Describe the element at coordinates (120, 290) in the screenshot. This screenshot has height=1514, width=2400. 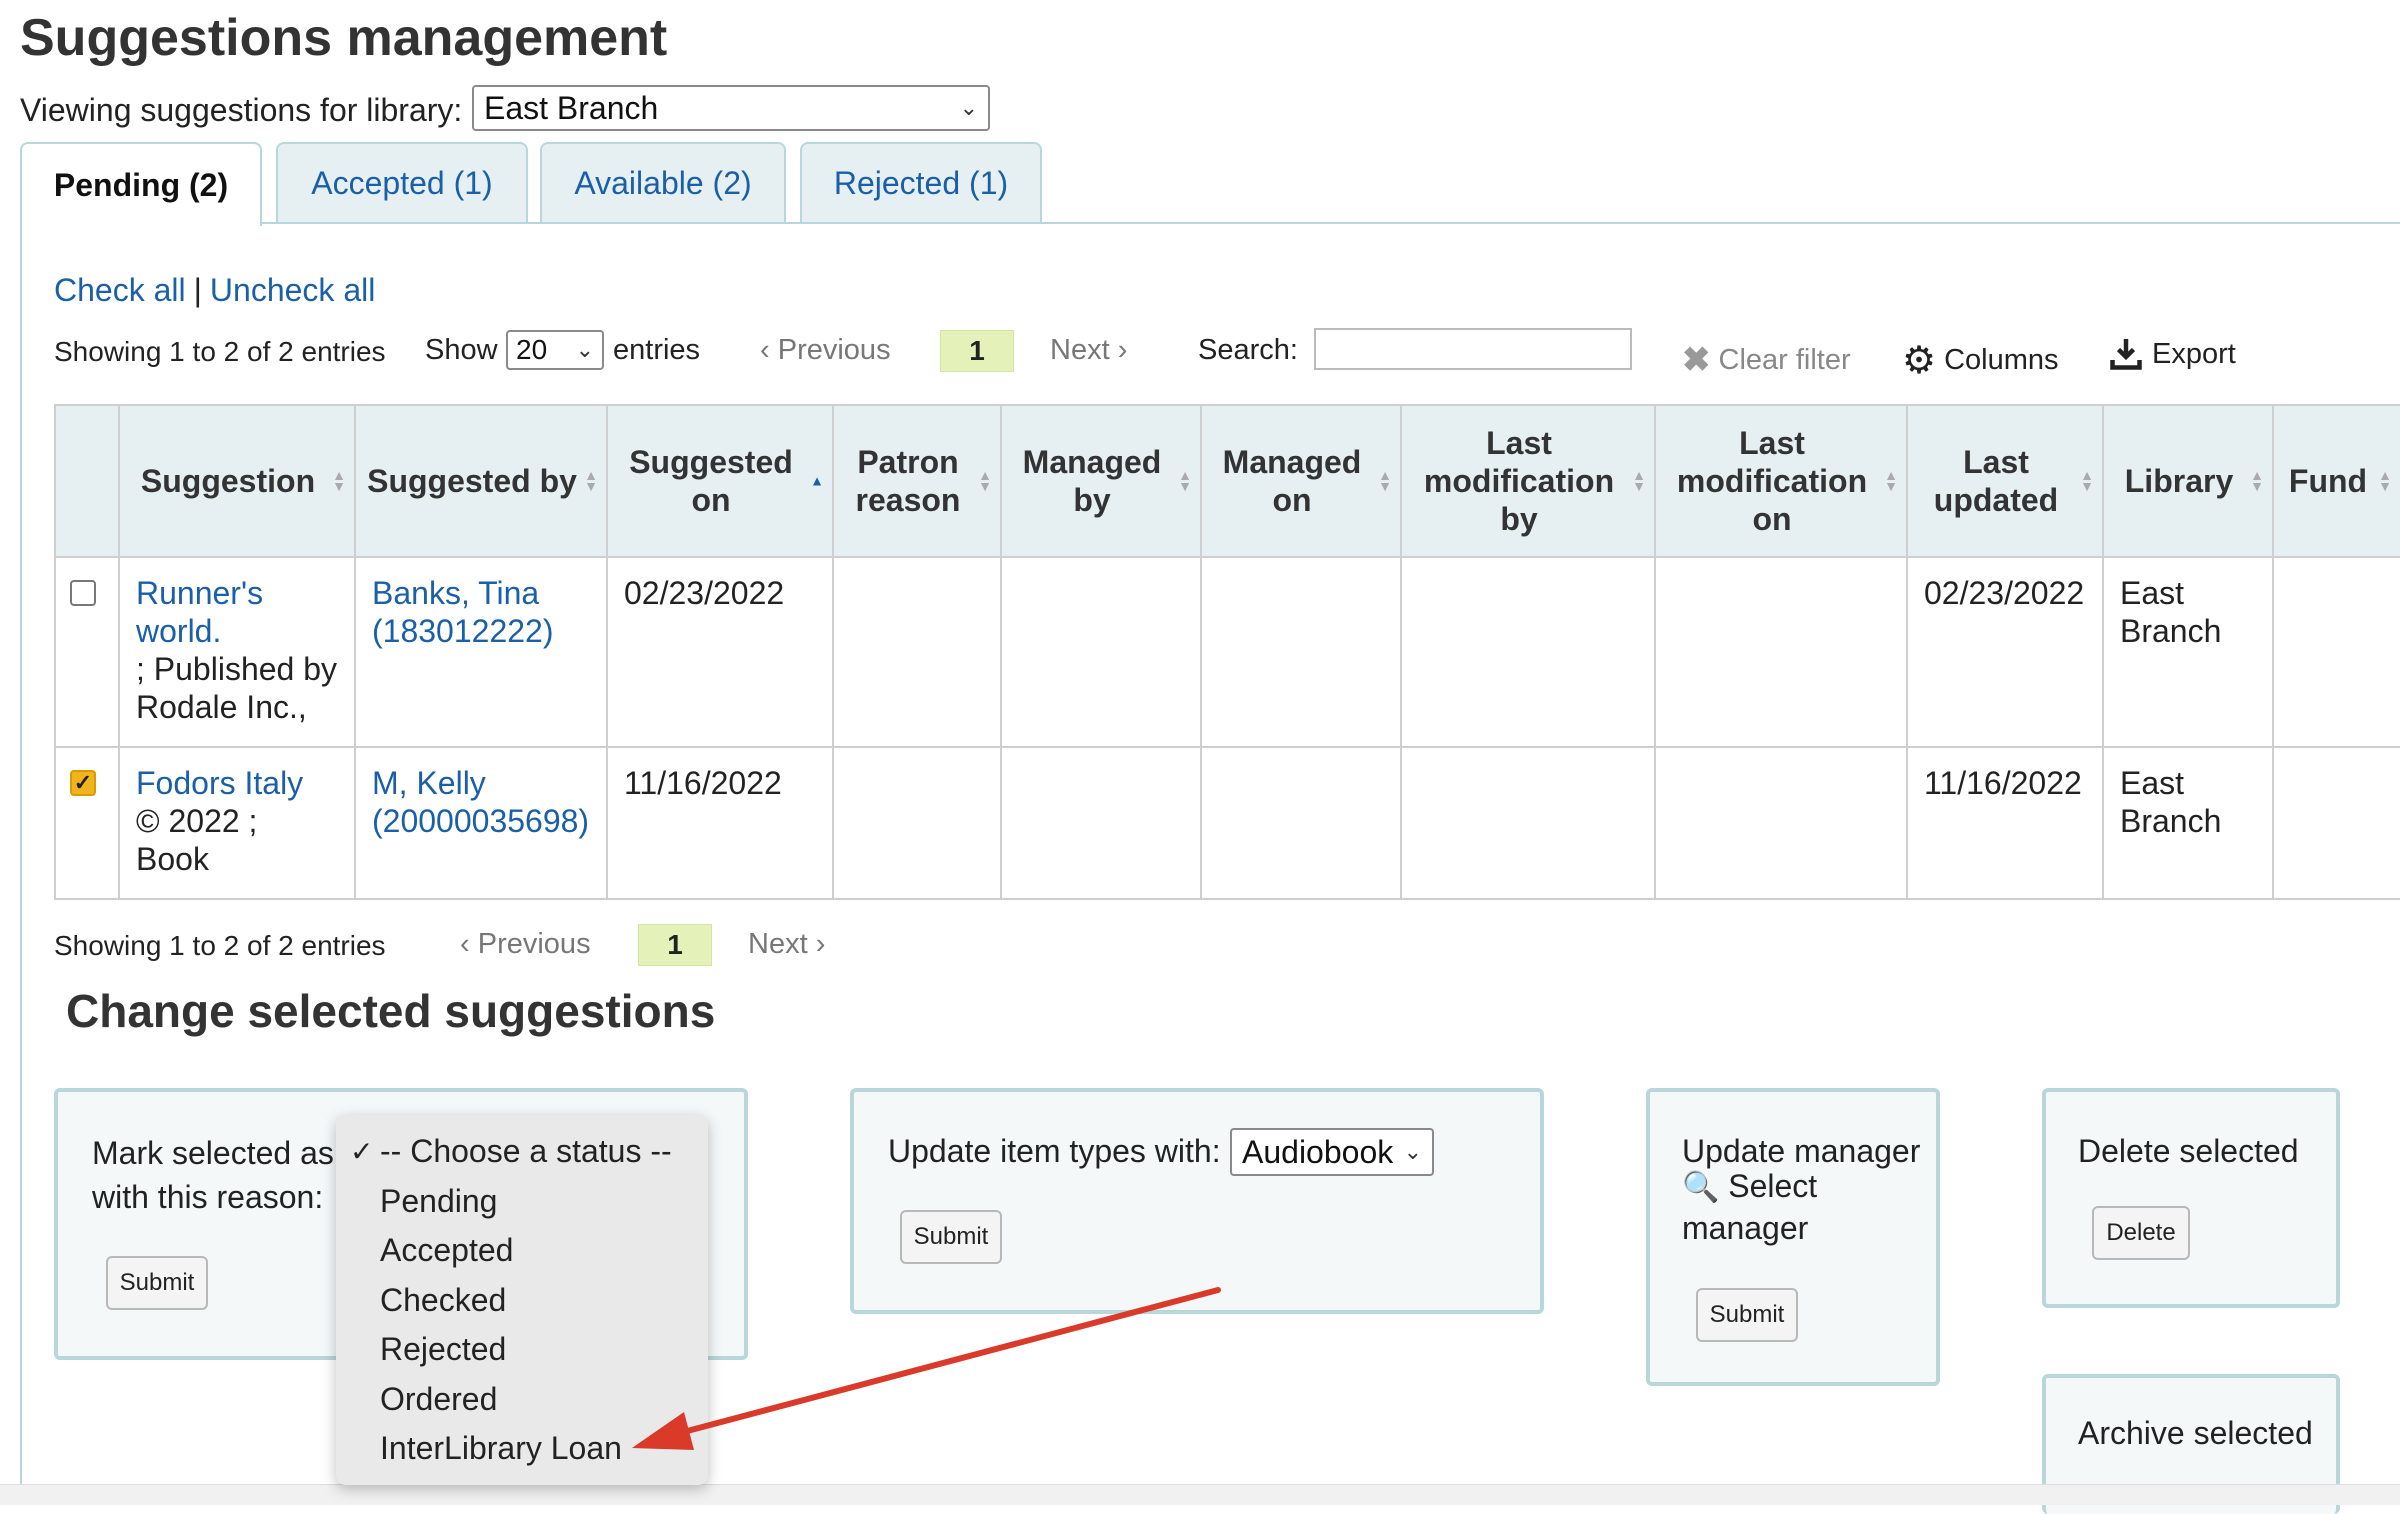
I see `check-all-link: Check all` at that location.